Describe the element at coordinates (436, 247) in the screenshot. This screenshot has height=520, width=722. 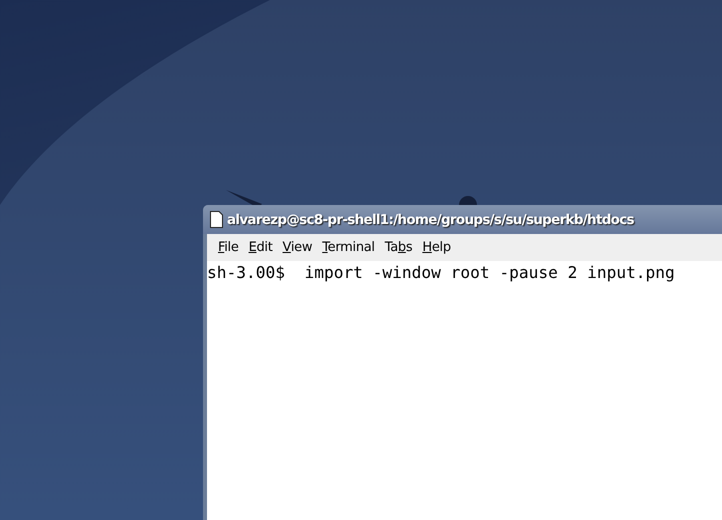
I see `menu-item: Help` at that location.